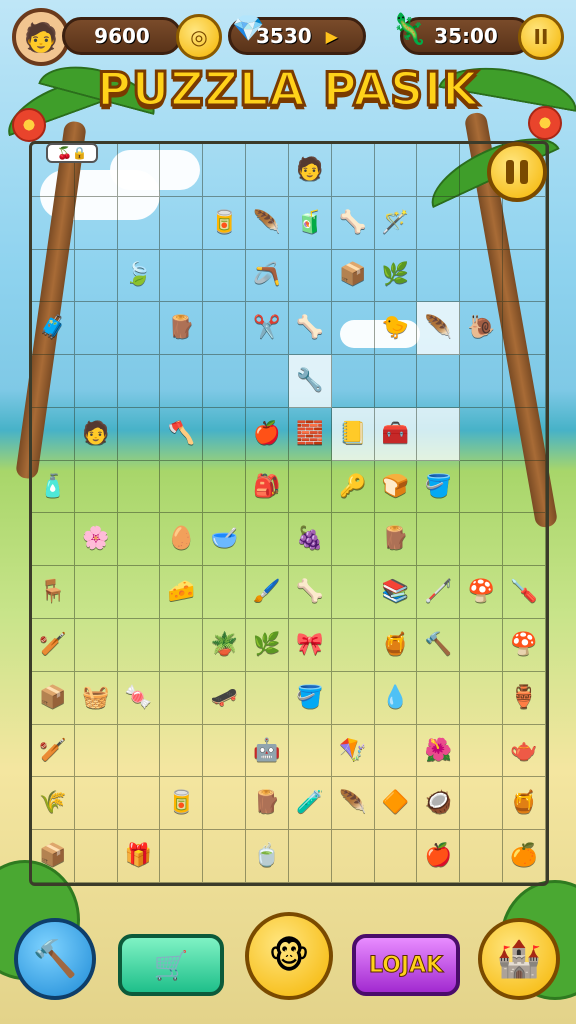 The height and width of the screenshot is (1024, 576). I want to click on flower-icon: 🌺, so click(438, 751).